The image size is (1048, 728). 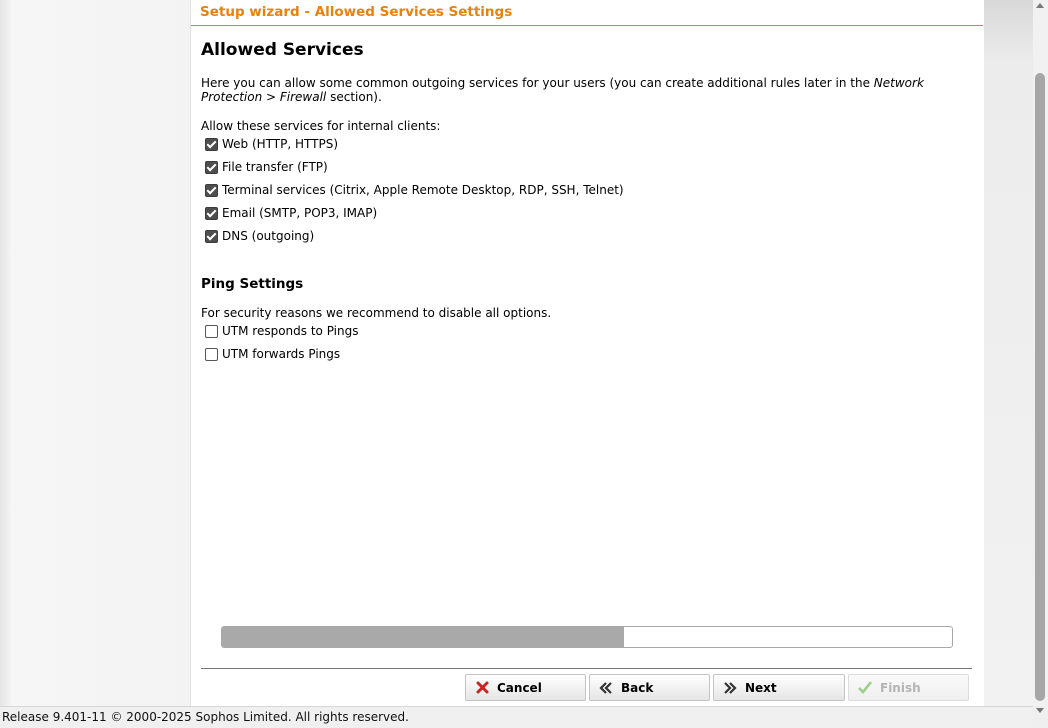 I want to click on next-button: Next, so click(x=779, y=687).